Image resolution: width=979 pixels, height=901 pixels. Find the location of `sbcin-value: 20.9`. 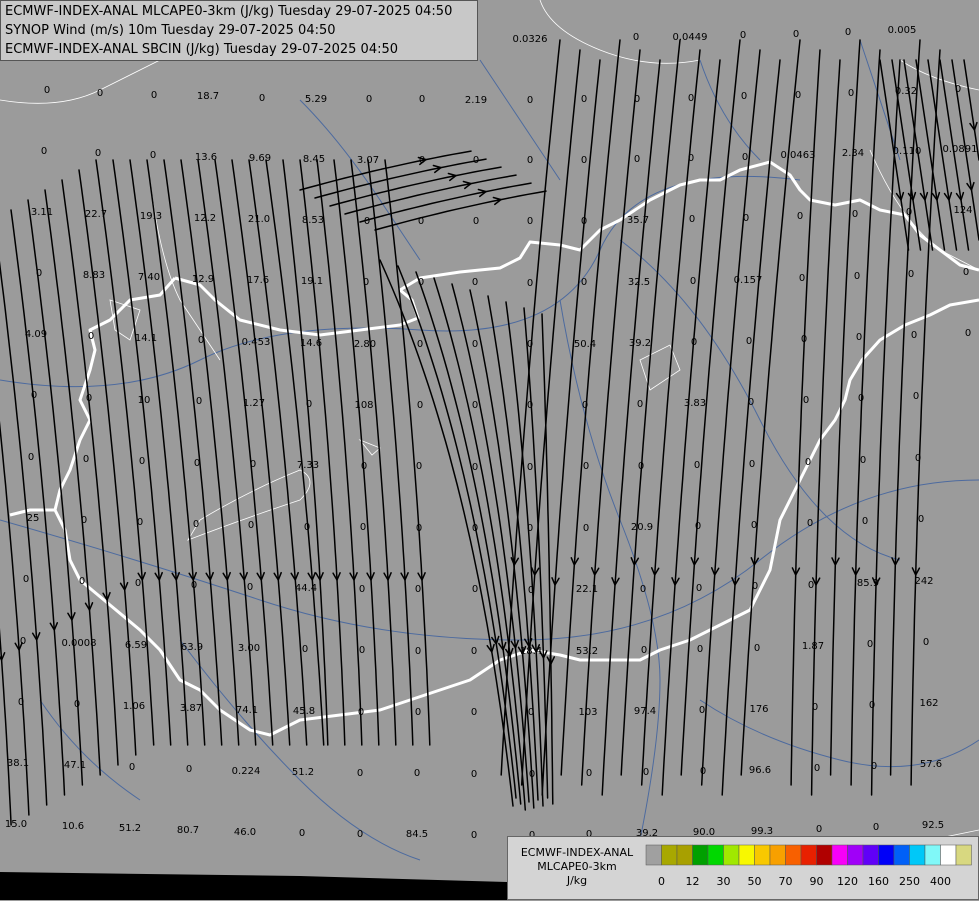

sbcin-value: 20.9 is located at coordinates (642, 527).